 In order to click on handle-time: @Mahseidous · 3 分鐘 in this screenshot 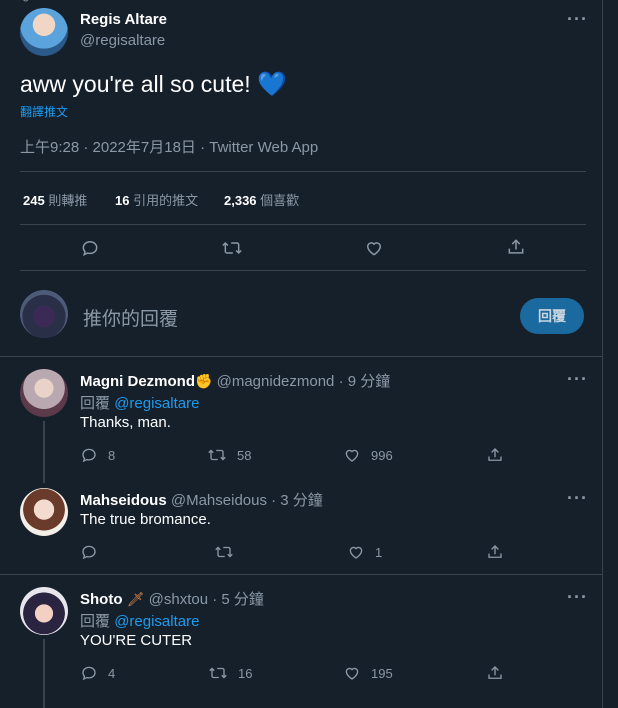, I will do `click(247, 500)`.